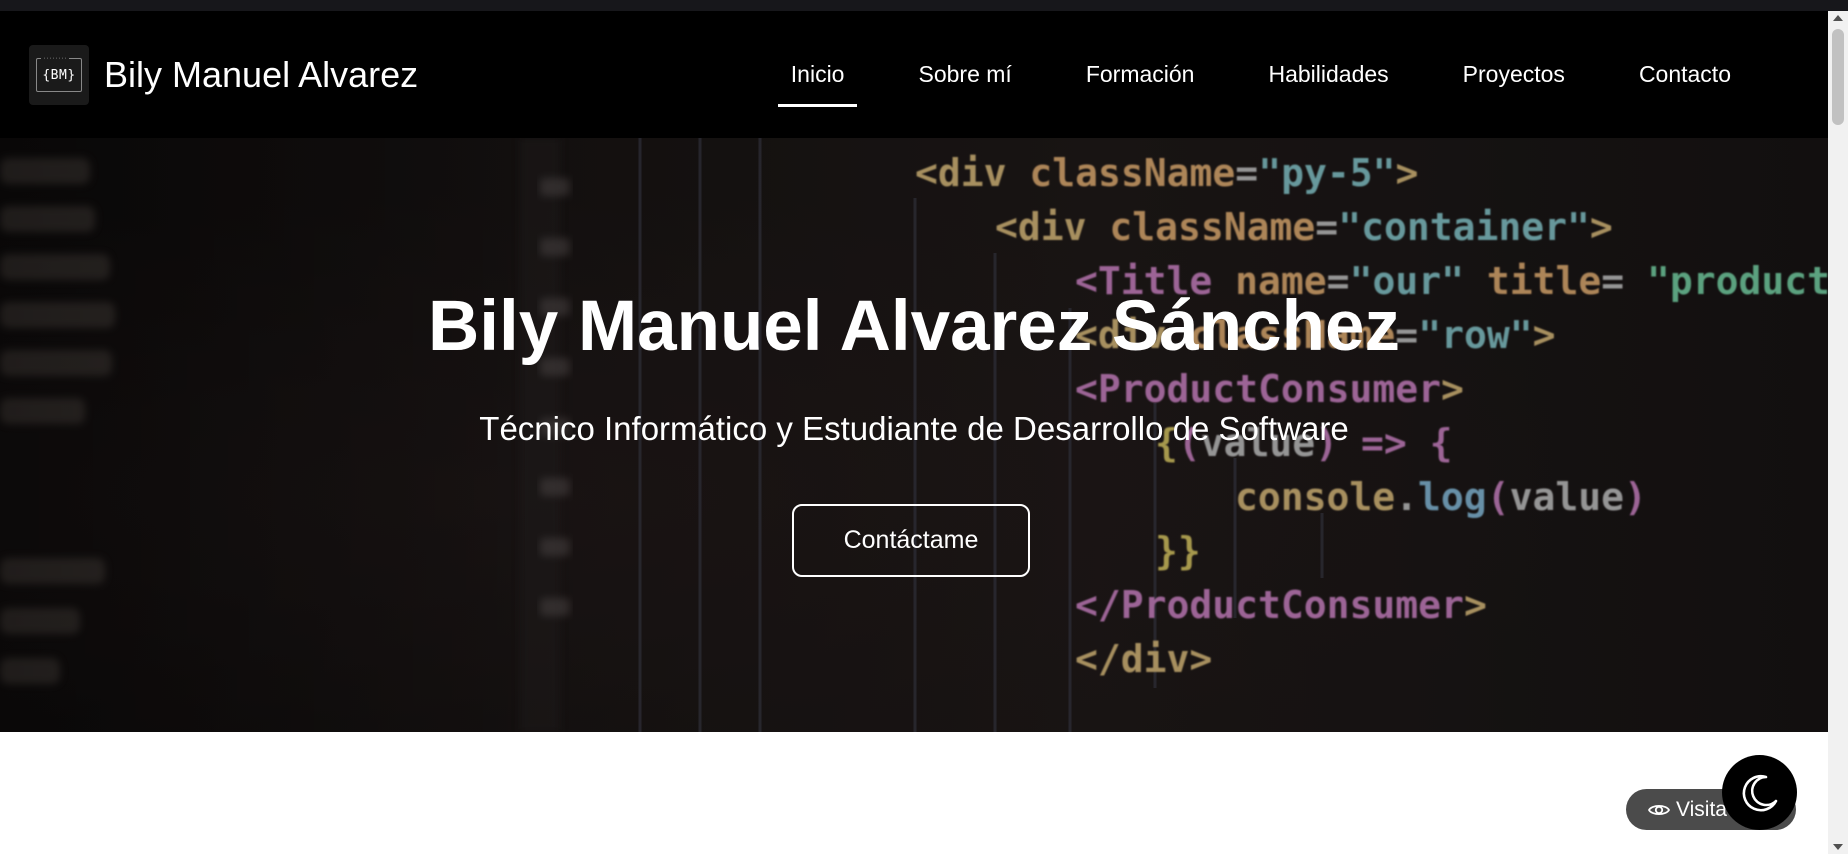  I want to click on logo-dots: ········, so click(55, 59).